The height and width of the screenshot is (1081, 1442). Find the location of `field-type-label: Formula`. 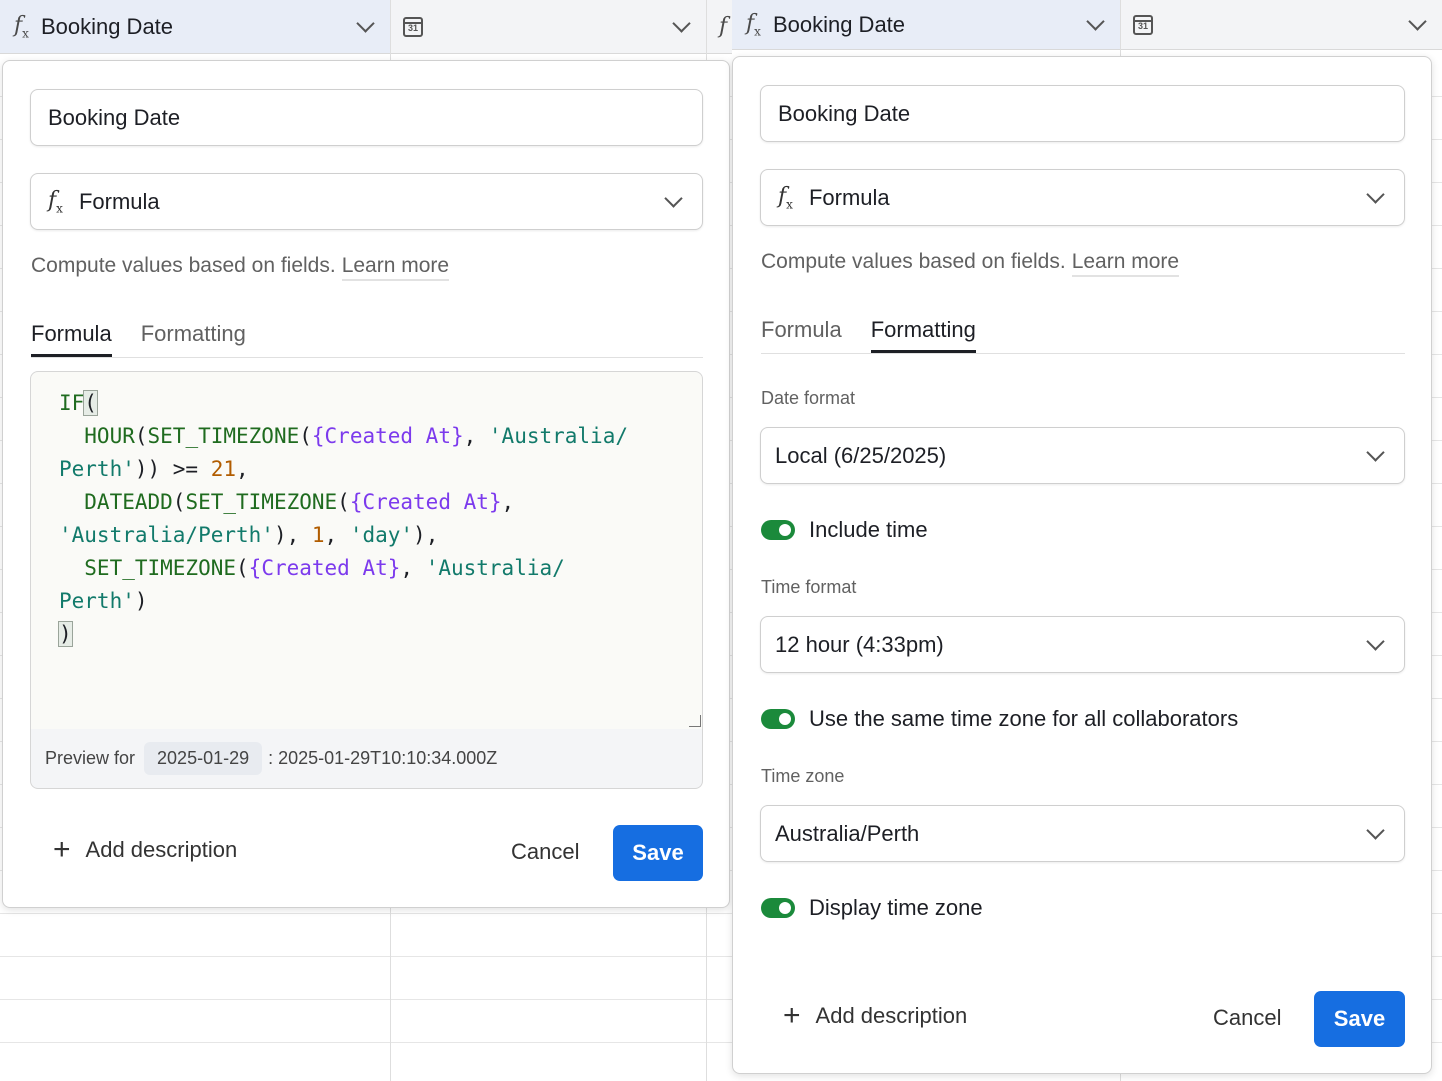

field-type-label: Formula is located at coordinates (119, 201).